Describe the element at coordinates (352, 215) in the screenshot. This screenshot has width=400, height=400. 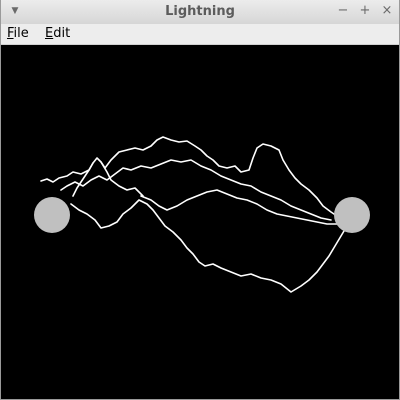
I see `right-endpoint` at that location.